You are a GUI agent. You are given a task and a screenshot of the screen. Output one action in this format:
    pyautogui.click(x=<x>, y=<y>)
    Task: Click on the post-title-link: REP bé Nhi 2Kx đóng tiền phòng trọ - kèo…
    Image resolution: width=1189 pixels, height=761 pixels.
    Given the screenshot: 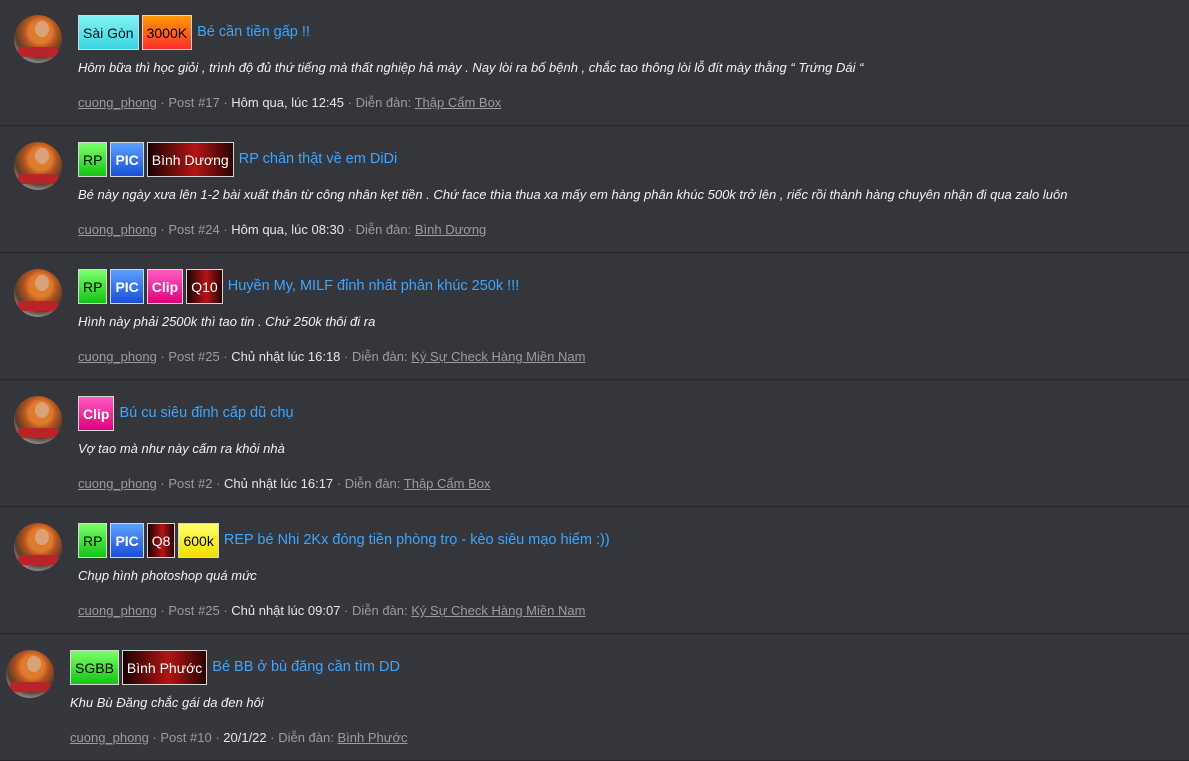 What is the action you would take?
    pyautogui.click(x=417, y=540)
    